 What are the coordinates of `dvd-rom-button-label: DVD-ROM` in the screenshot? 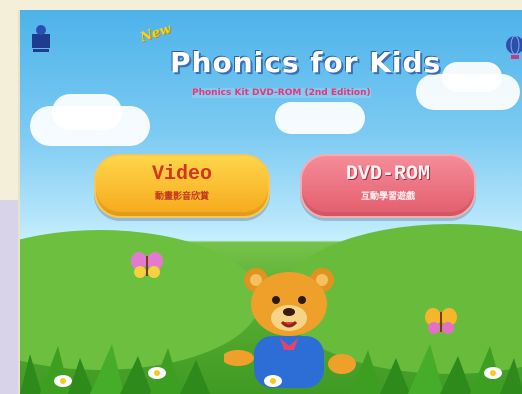 It's located at (387, 174).